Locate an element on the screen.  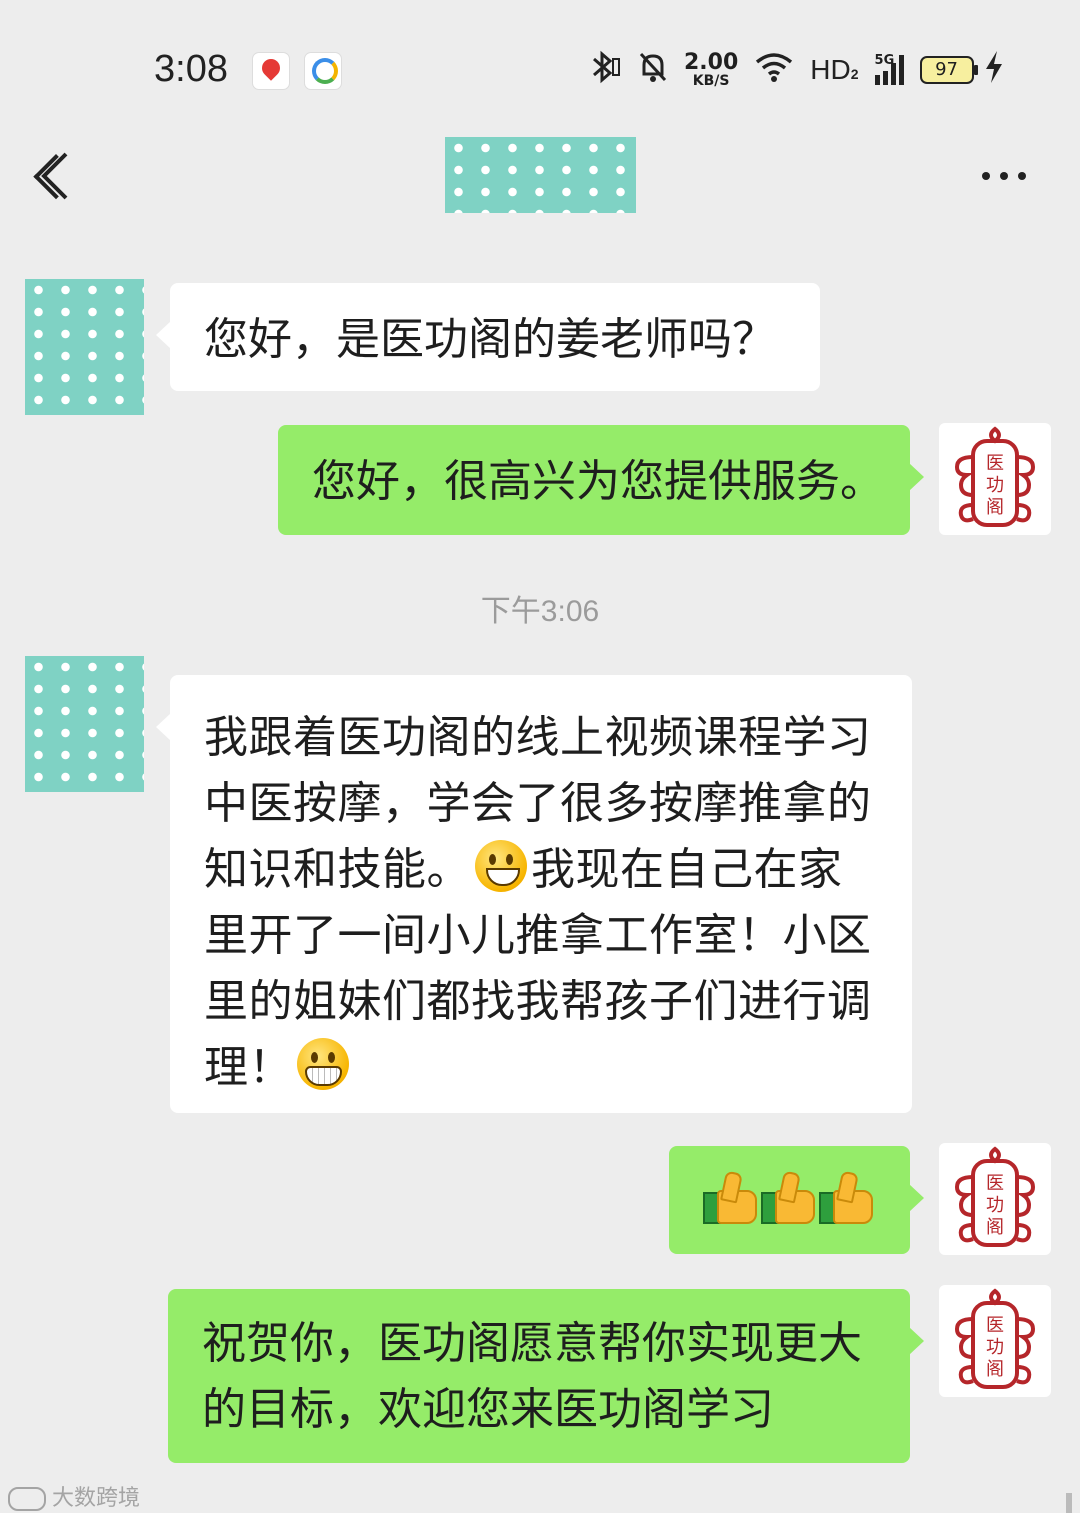
bell-muted-icon is located at coordinates (653, 70).